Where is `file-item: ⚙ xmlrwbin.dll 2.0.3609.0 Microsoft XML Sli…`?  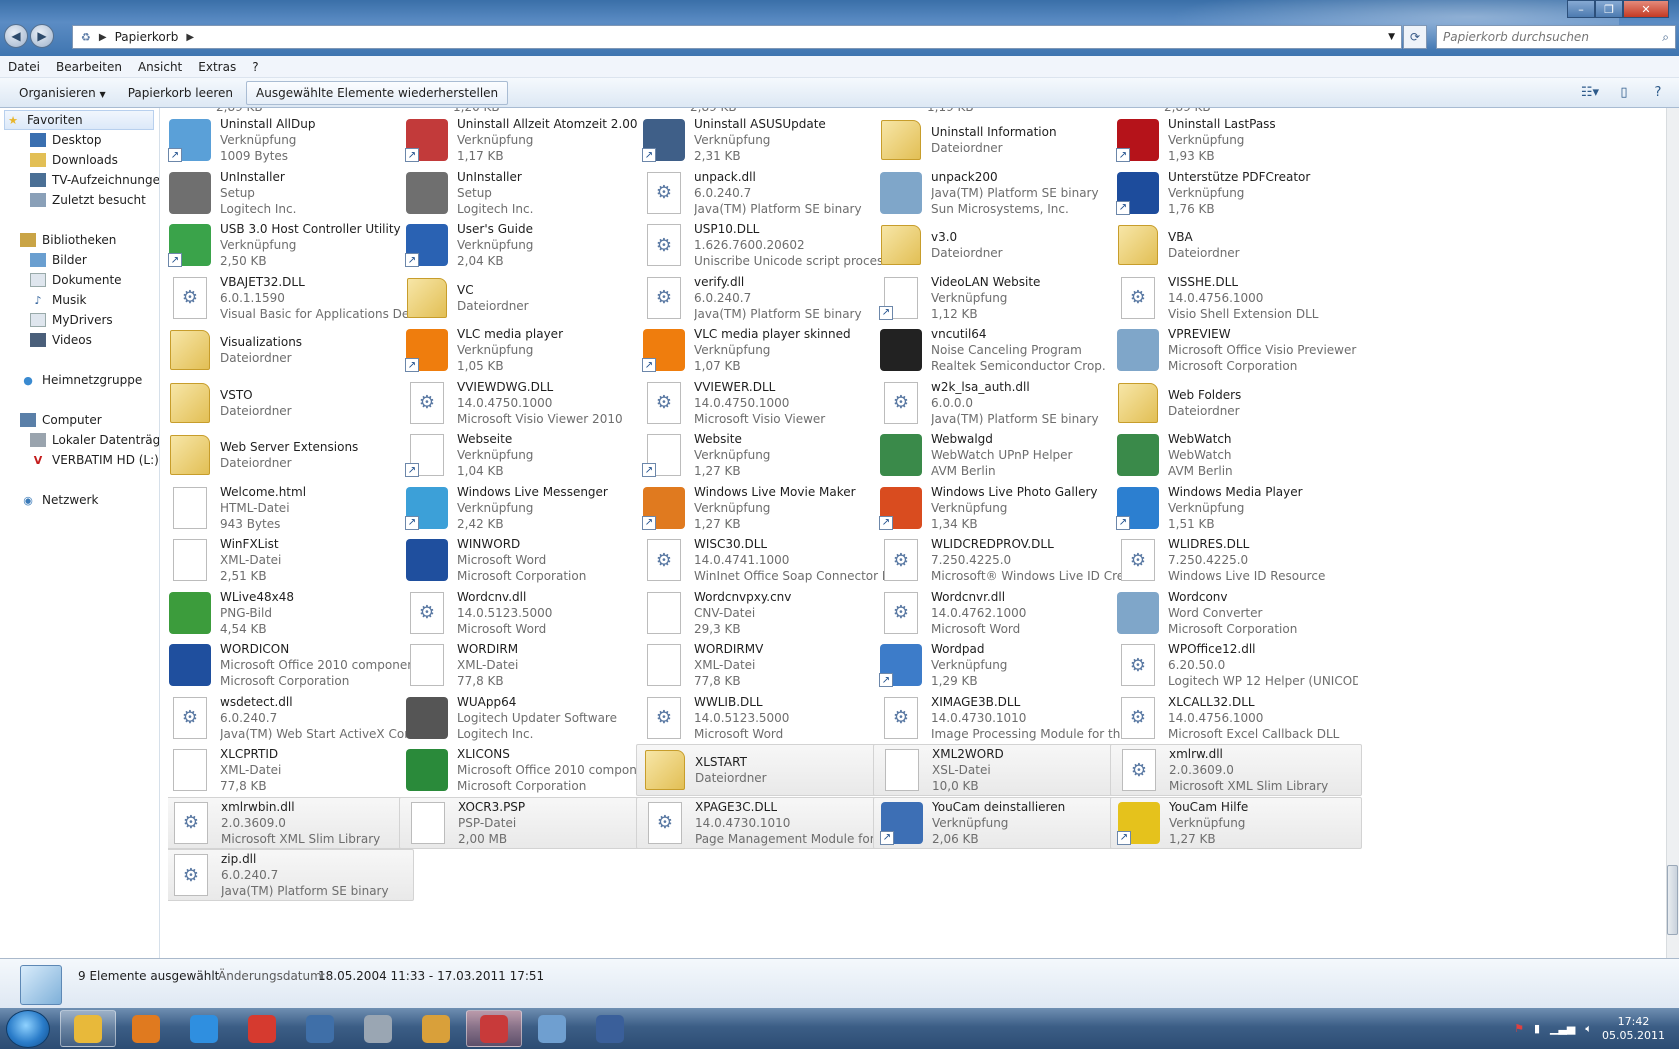
file-item: ⚙ xmlrwbin.dll 2.0.3609.0 Microsoft XML Sli… is located at coordinates (291, 822).